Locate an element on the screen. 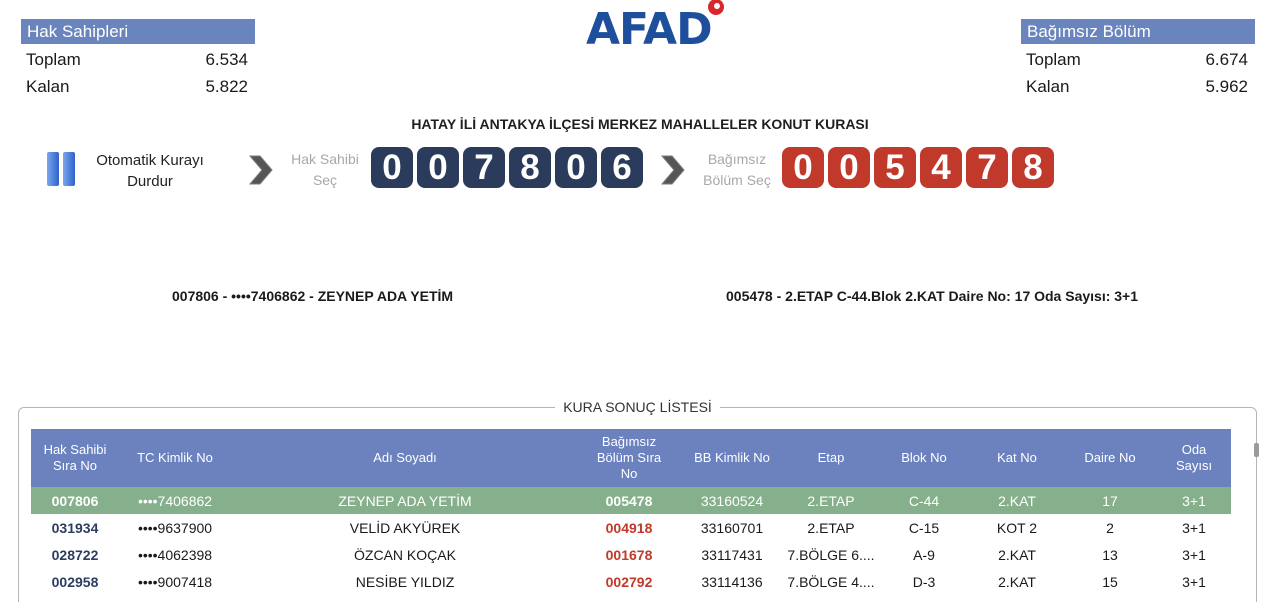  cell-bb-id: 33114136 is located at coordinates (732, 581).